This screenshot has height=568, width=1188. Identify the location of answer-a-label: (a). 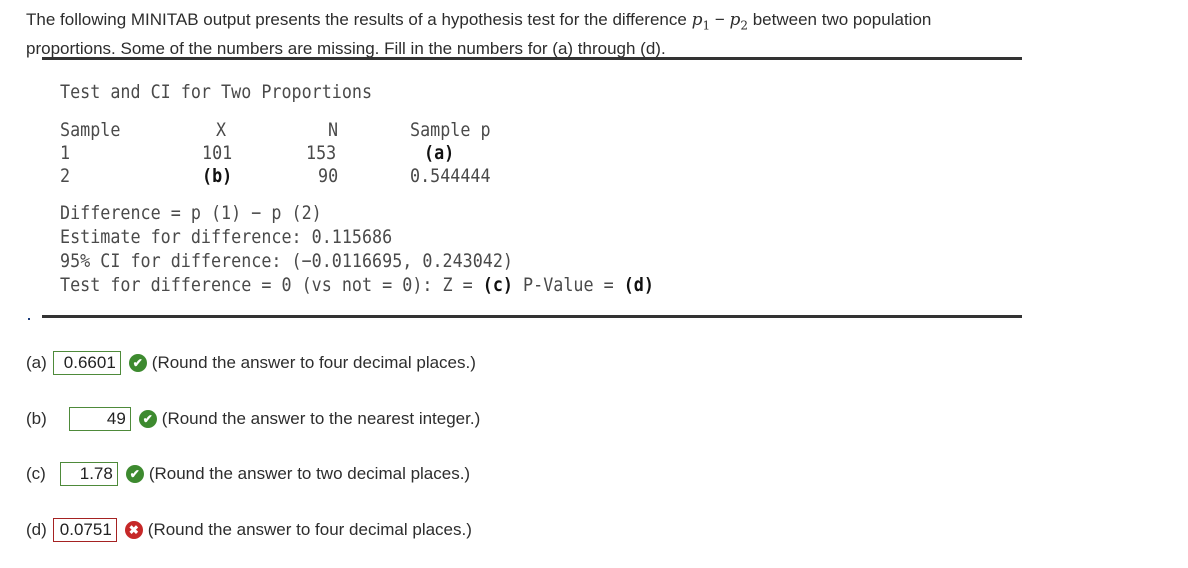
(36, 362).